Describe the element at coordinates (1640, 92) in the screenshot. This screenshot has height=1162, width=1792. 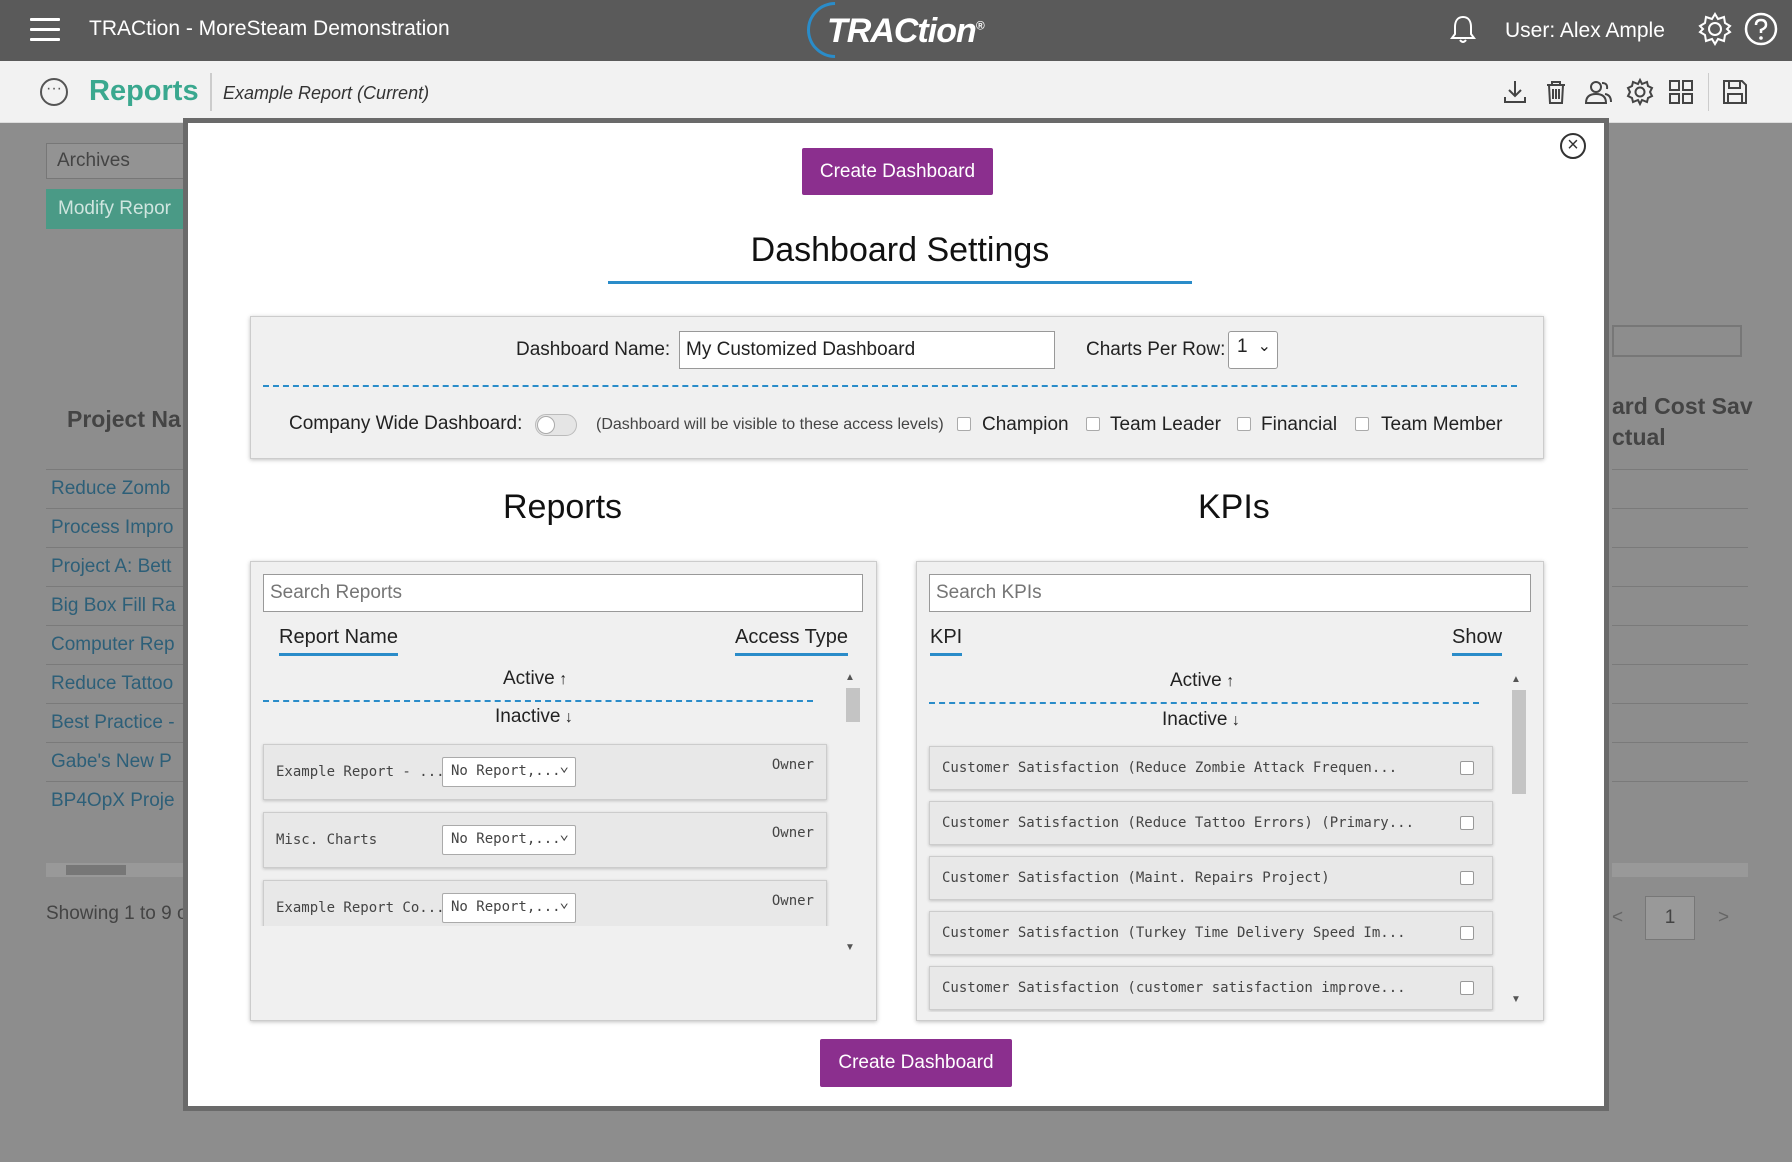
I see `settings-icon` at that location.